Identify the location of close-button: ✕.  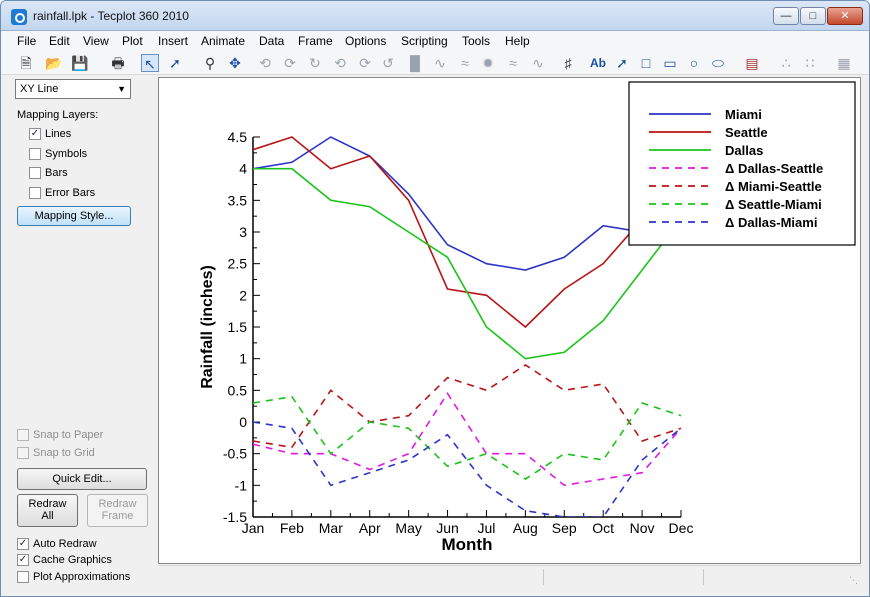
(845, 16).